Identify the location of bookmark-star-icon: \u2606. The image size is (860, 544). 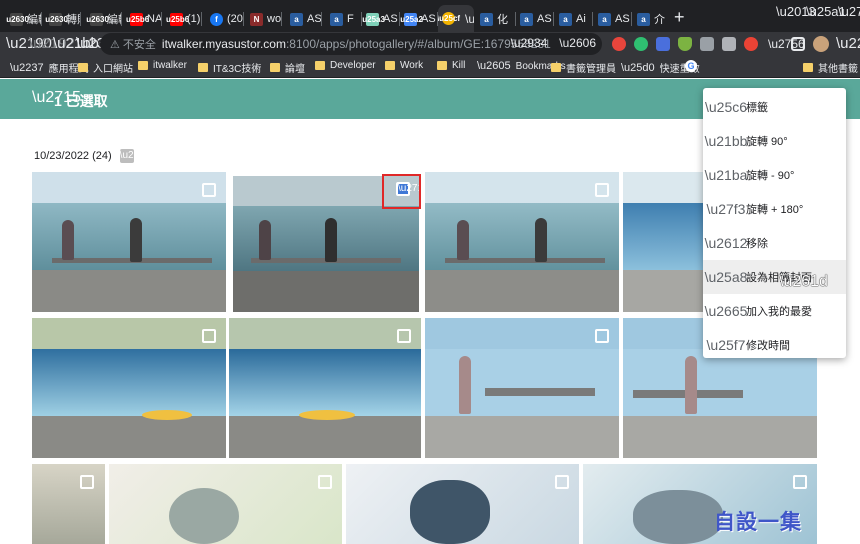
(577, 43).